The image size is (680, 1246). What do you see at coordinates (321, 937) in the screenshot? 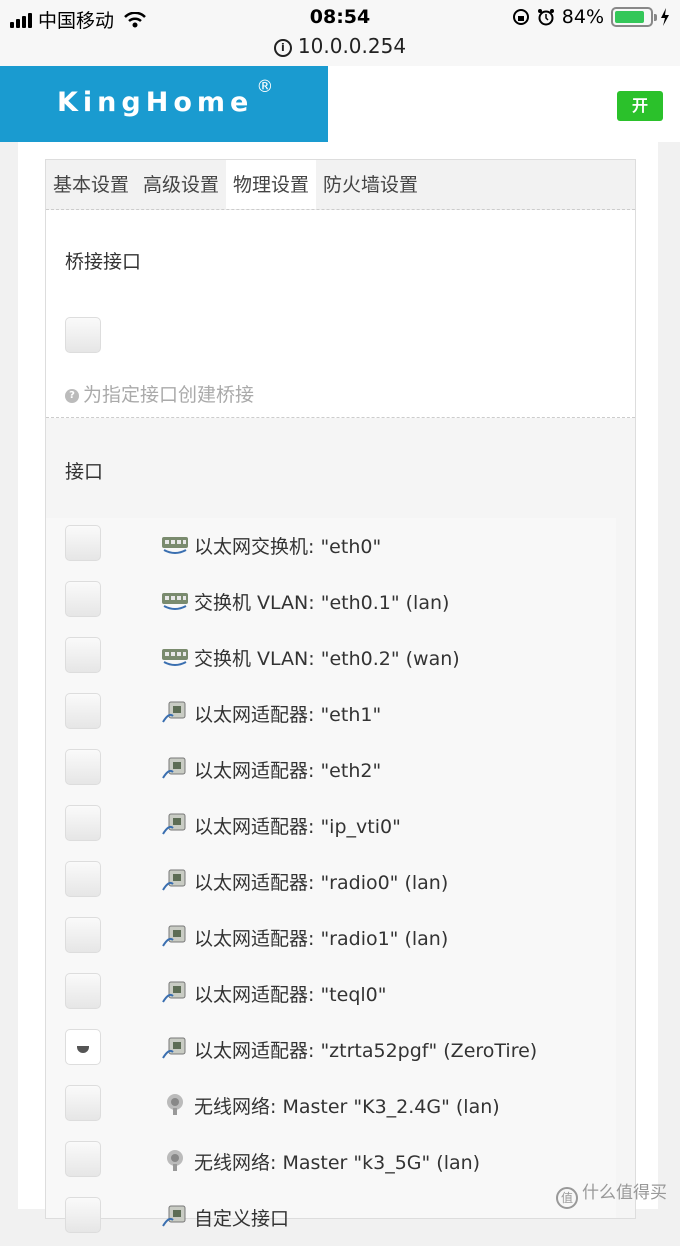
I see `interface-label: 以太网适配器: "radio1" (lan)` at bounding box center [321, 937].